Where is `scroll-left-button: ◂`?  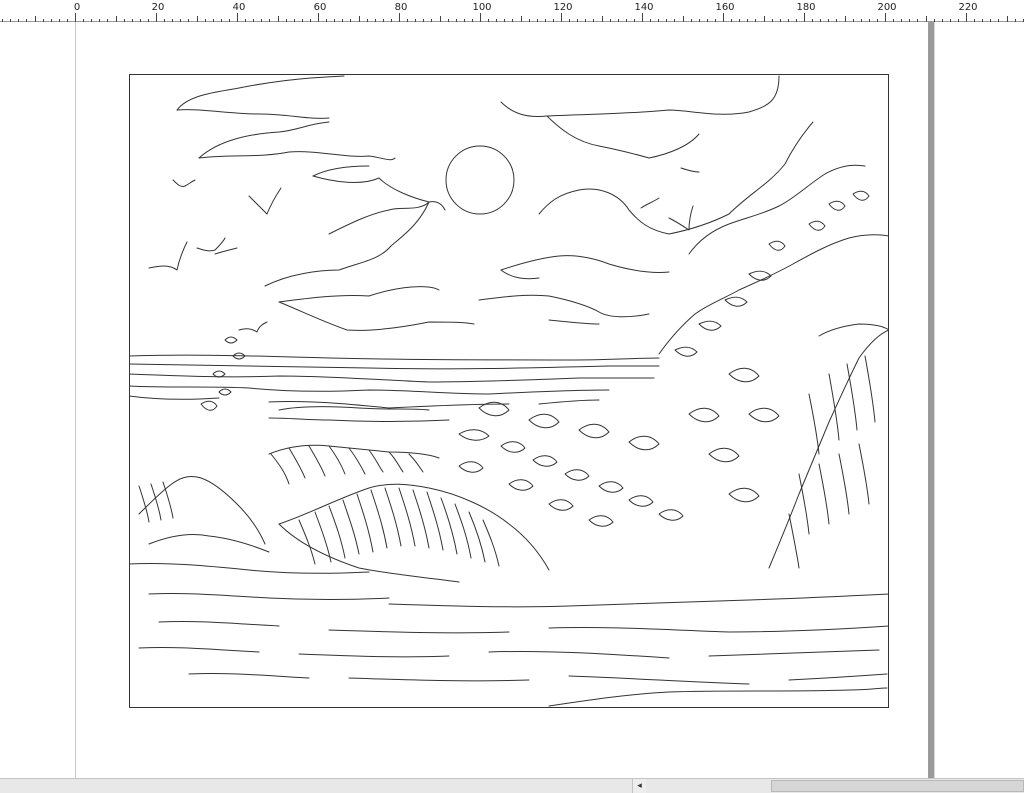
scroll-left-button: ◂ is located at coordinates (639, 786).